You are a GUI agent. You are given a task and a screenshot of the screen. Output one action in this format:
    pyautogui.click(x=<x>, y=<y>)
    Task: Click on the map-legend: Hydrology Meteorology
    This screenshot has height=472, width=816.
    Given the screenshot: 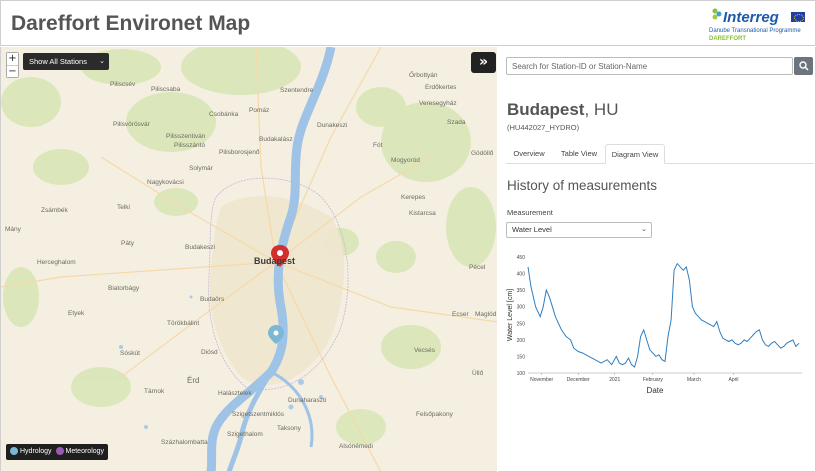 What is the action you would take?
    pyautogui.click(x=57, y=452)
    